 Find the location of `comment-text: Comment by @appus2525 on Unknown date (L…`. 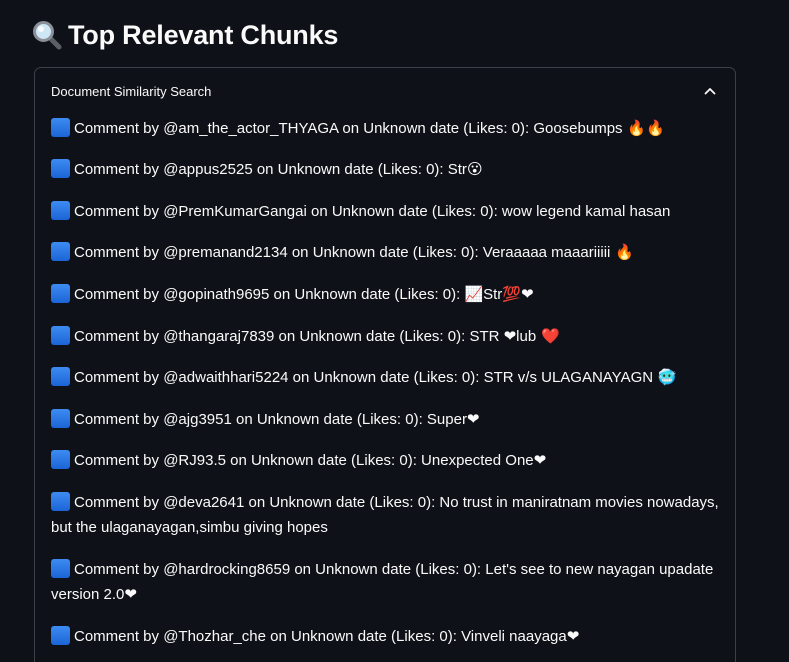

comment-text: Comment by @appus2525 on Unknown date (L… is located at coordinates (270, 169).